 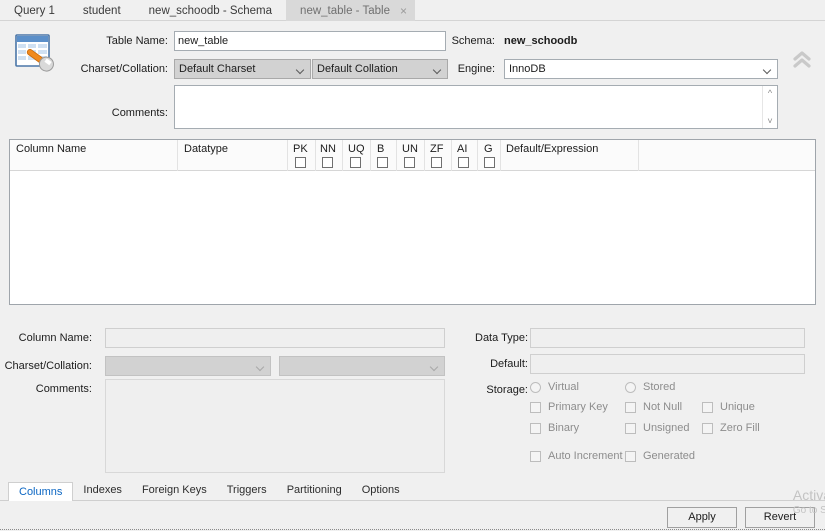 I want to click on storage-radio-stored-label: Stored, so click(x=659, y=387).